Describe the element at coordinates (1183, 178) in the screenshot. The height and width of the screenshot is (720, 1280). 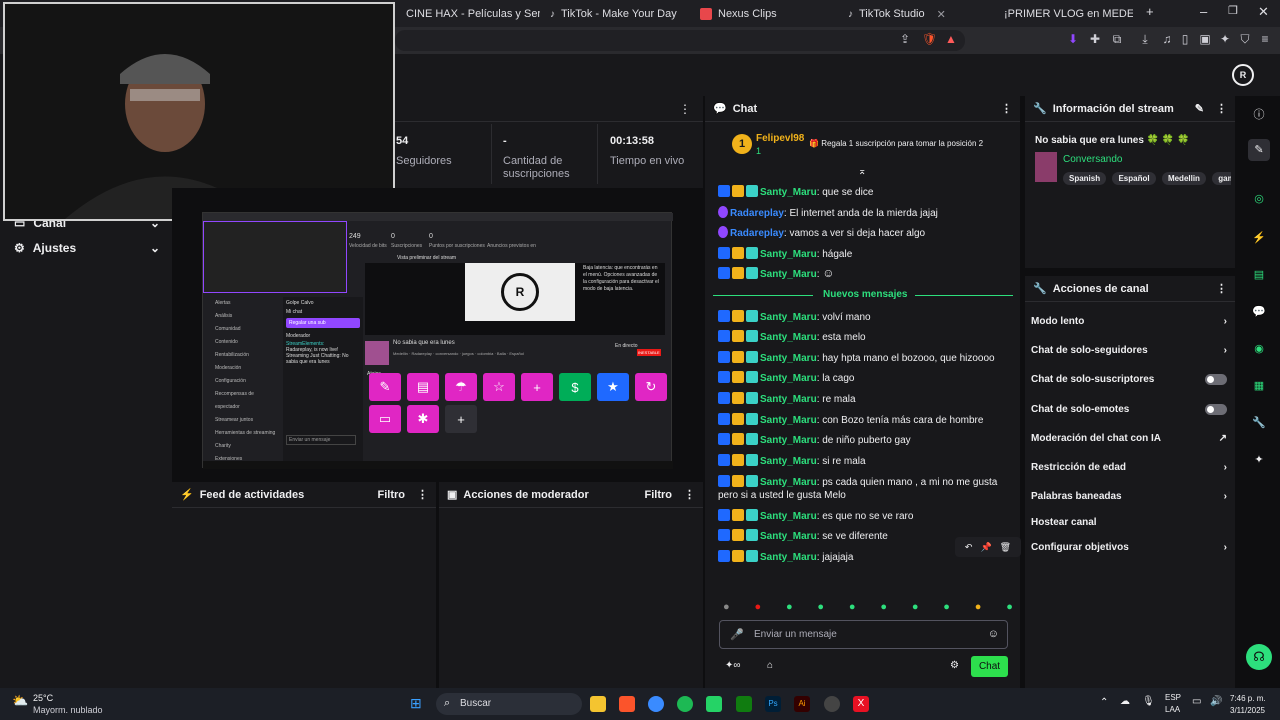
I see `tag: Medellin` at that location.